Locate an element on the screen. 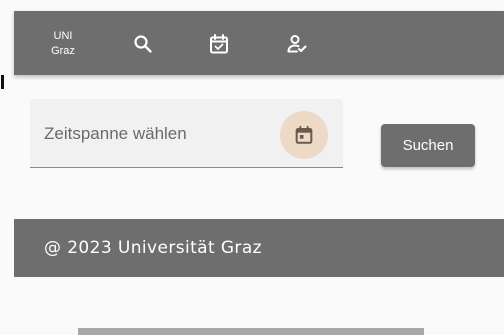  person-check-icon is located at coordinates (297, 44).